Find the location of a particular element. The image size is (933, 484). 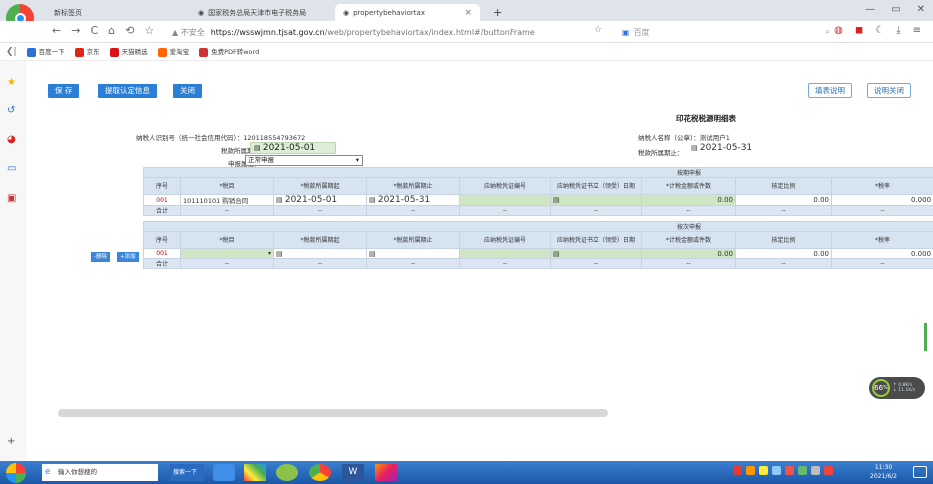

bookmark-tmall: 天猫精选 is located at coordinates (128, 51).